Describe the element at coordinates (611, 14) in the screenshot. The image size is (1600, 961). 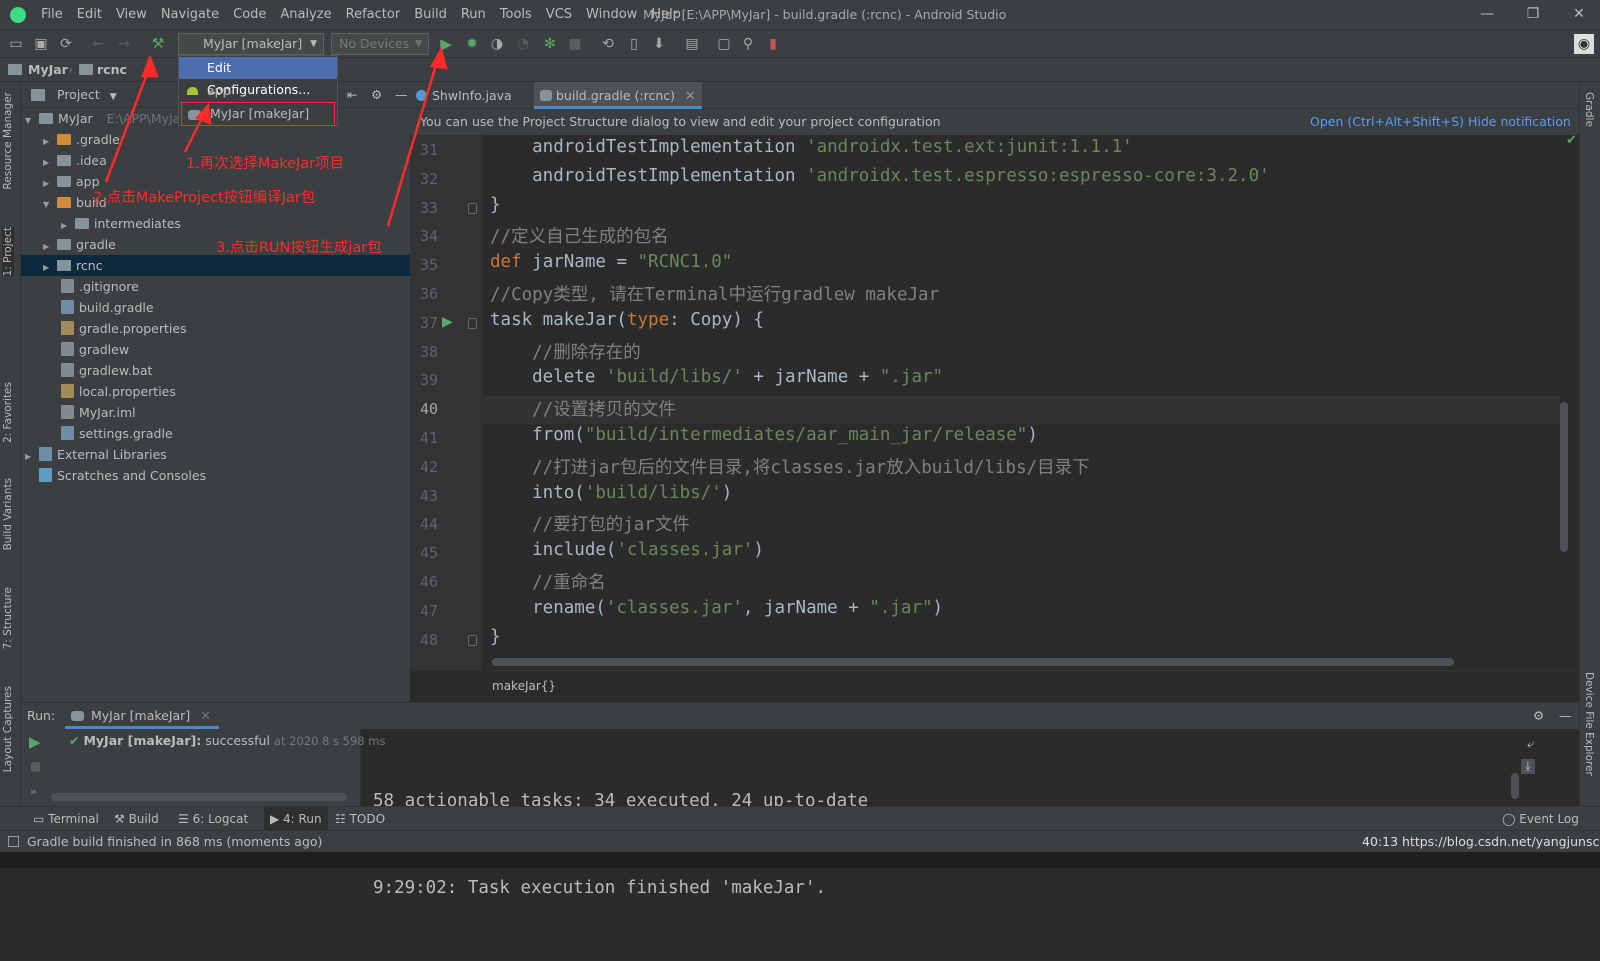
I see `menu-window: Window` at that location.